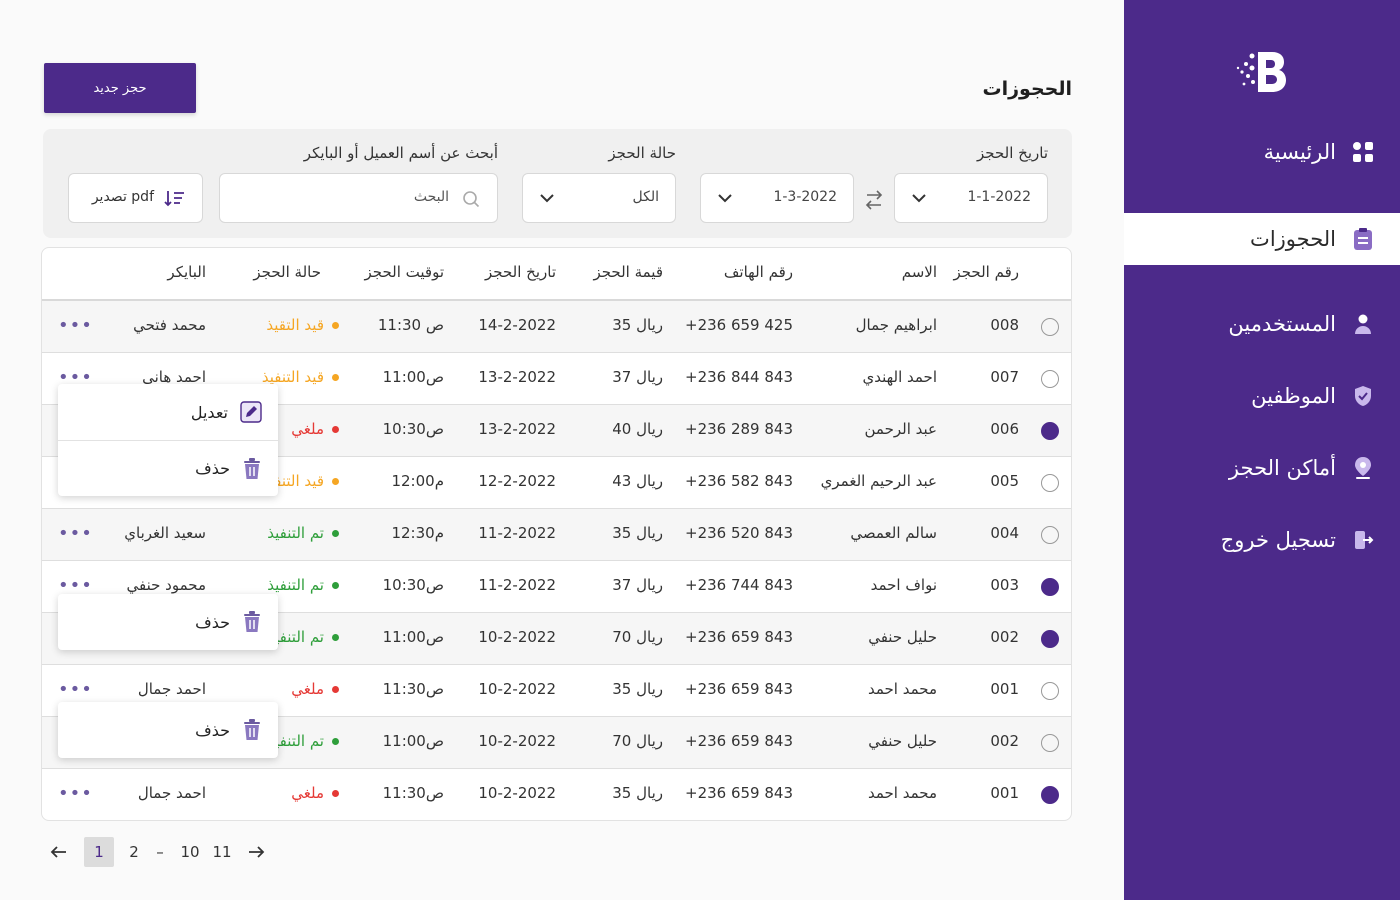  I want to click on page-ellipsis: –, so click(160, 852).